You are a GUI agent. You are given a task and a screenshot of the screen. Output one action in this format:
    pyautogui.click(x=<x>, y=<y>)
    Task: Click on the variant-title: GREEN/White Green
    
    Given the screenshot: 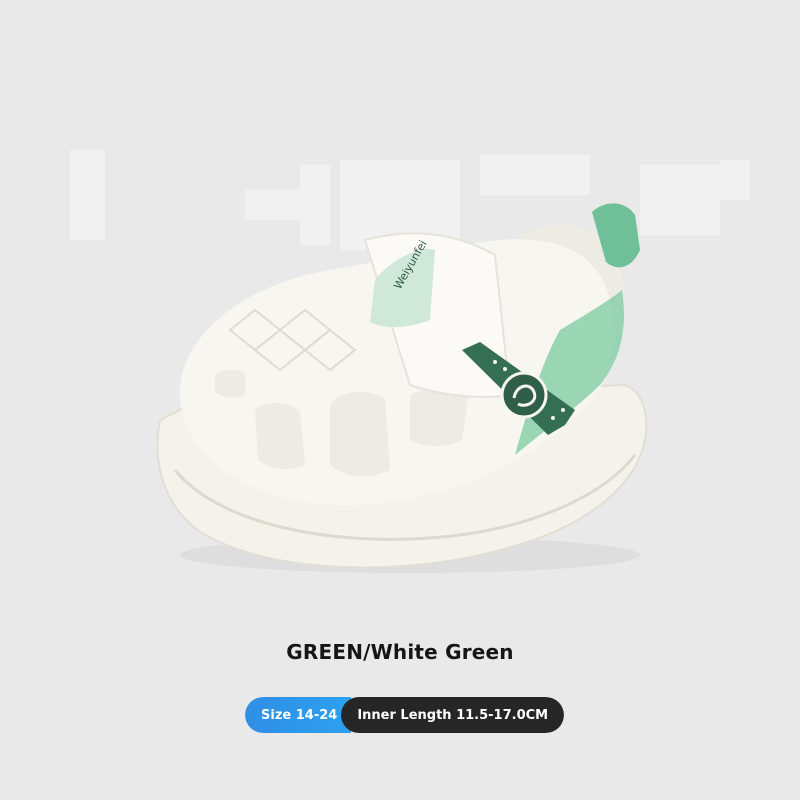 What is the action you would take?
    pyautogui.click(x=400, y=652)
    